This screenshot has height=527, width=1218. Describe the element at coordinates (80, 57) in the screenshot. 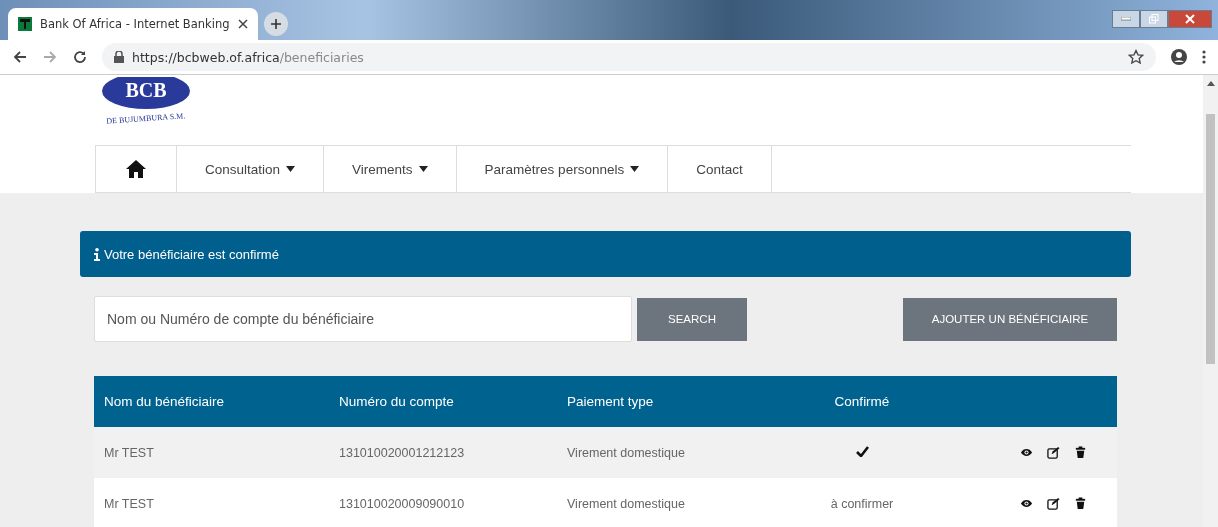

I see `reload-icon` at that location.